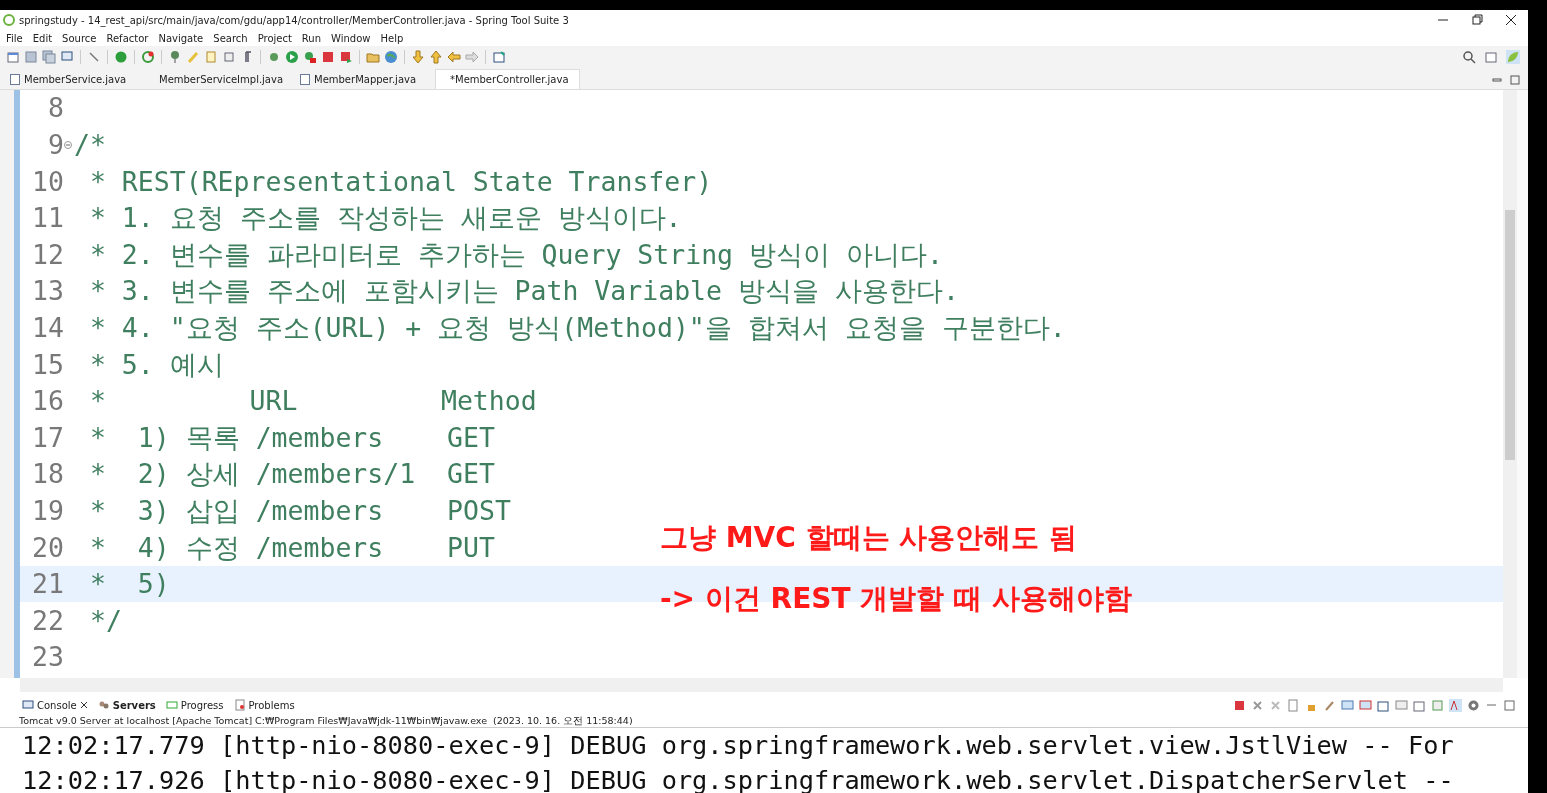 The height and width of the screenshot is (793, 1547). Describe the element at coordinates (68, 144) in the screenshot. I see `fold-icon` at that location.